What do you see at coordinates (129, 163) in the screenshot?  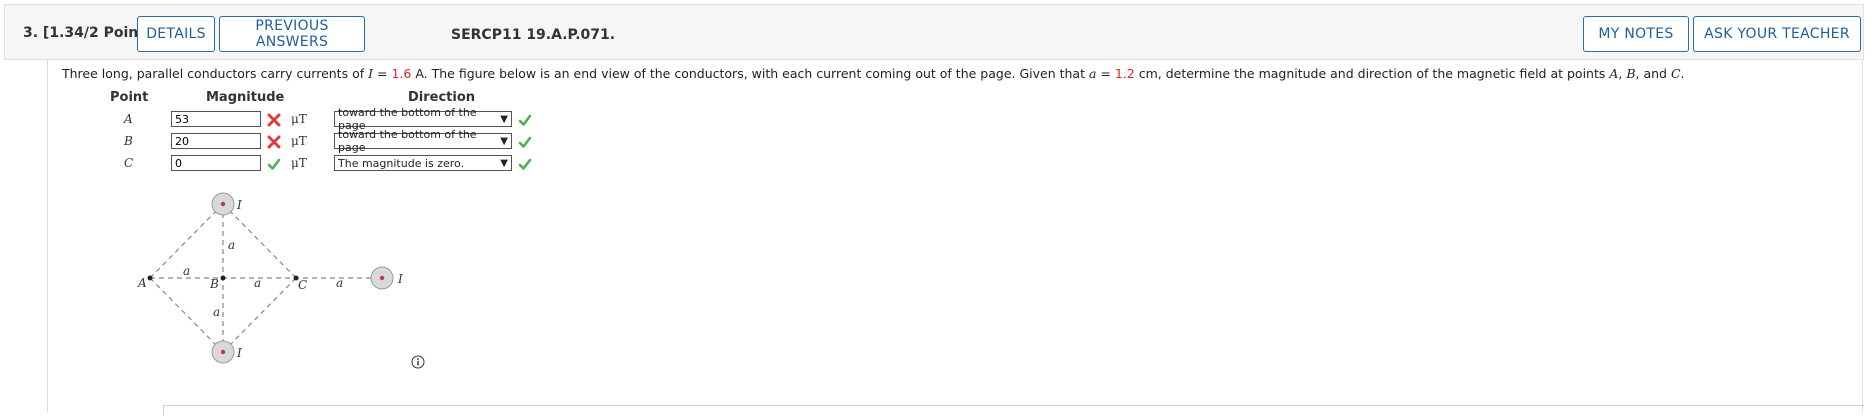 I see `point-label-c: C` at bounding box center [129, 163].